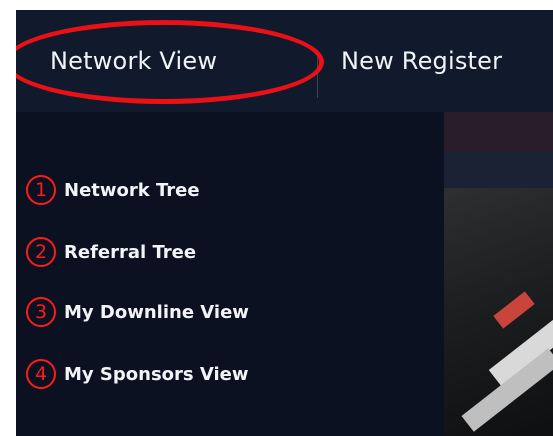 The image size is (553, 436). I want to click on menu-item-label: My Downline View, so click(156, 312).